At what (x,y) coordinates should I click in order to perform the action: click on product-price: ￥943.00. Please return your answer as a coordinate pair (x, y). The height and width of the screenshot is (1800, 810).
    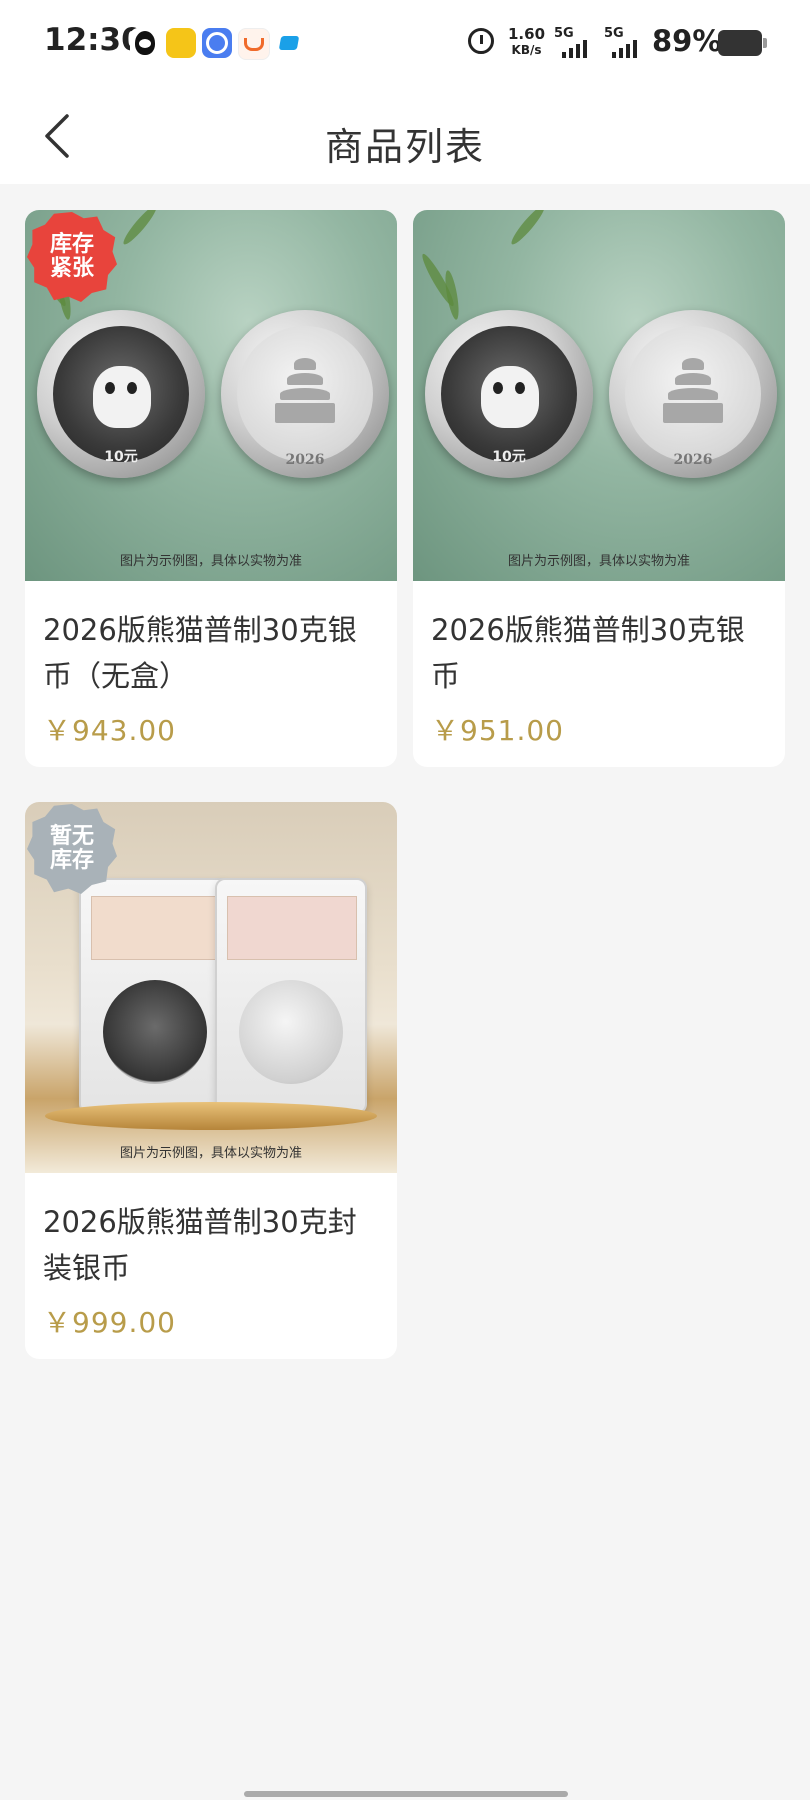
    Looking at the image, I should click on (109, 730).